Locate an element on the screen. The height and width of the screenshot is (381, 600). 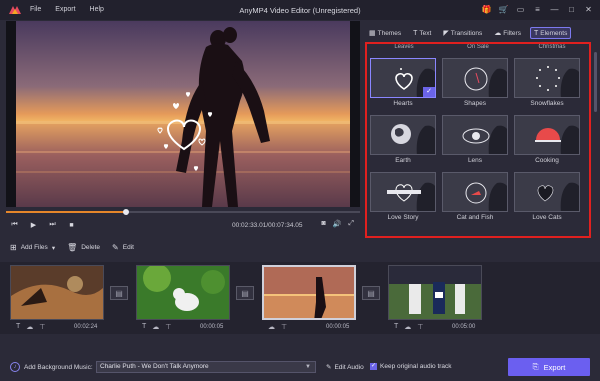
themes-icon: ▦ is located at coordinates (372, 33).